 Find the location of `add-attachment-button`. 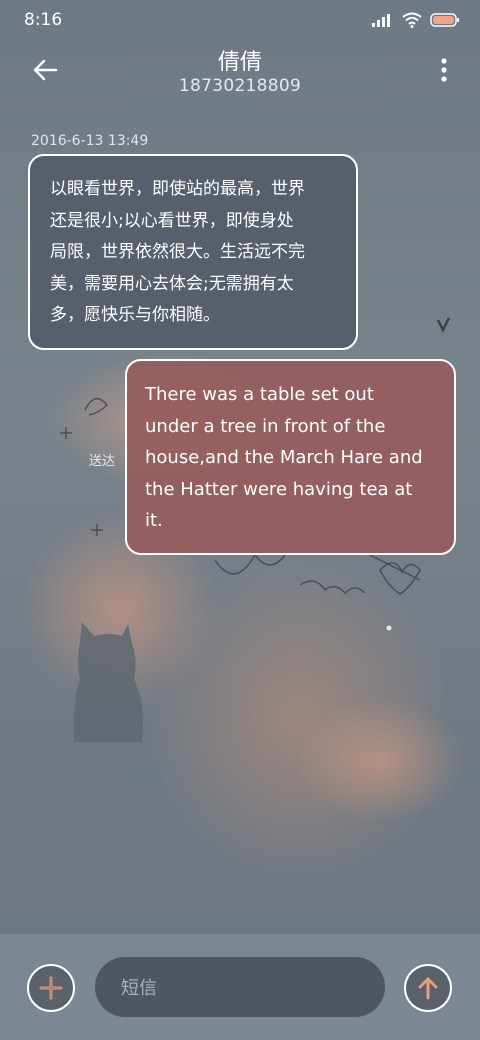

add-attachment-button is located at coordinates (51, 988).